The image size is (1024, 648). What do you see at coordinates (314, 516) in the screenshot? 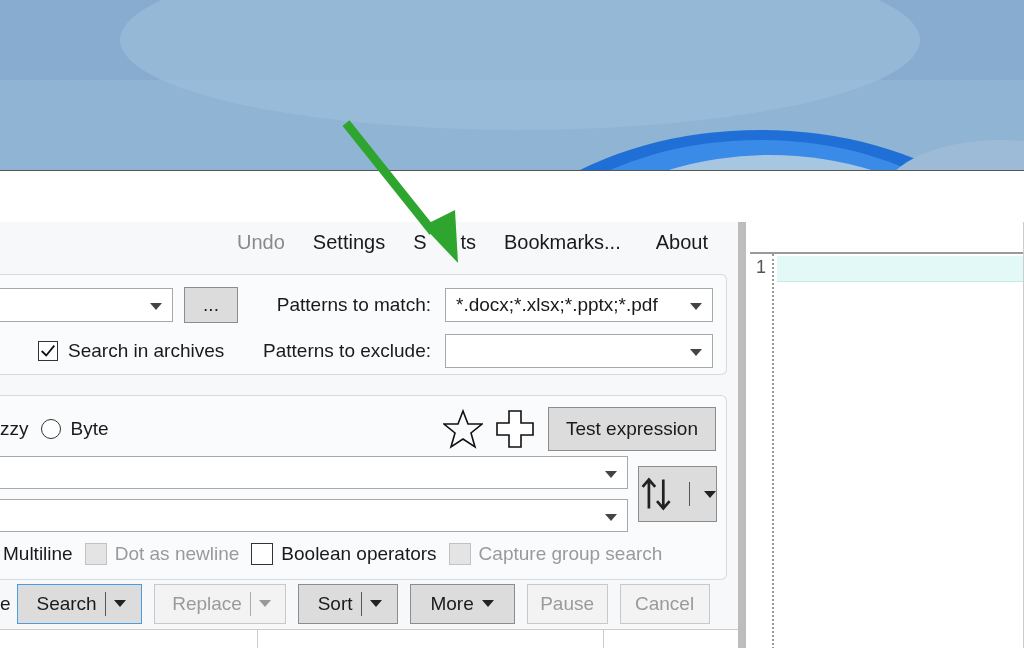
I see `replace-combo` at bounding box center [314, 516].